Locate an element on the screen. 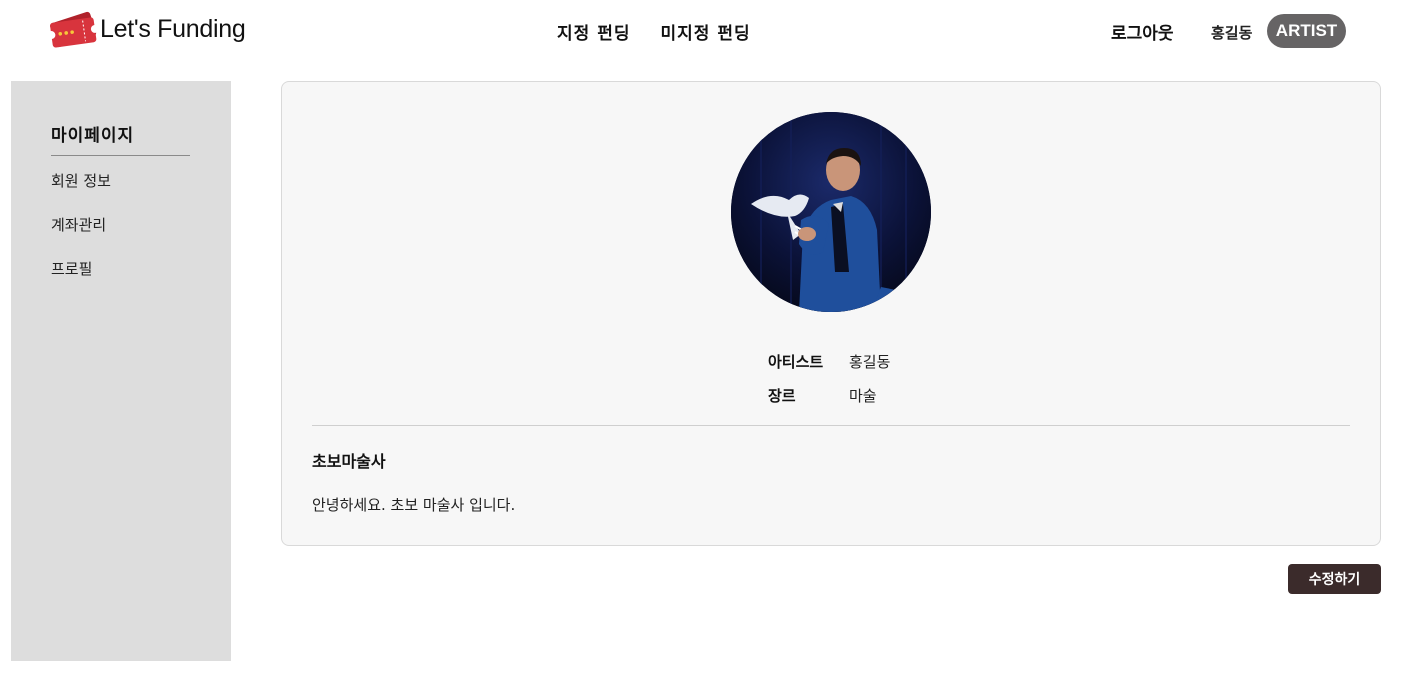 The width and height of the screenshot is (1412, 673). sidebar-item-profile: 프로필 is located at coordinates (71, 268).